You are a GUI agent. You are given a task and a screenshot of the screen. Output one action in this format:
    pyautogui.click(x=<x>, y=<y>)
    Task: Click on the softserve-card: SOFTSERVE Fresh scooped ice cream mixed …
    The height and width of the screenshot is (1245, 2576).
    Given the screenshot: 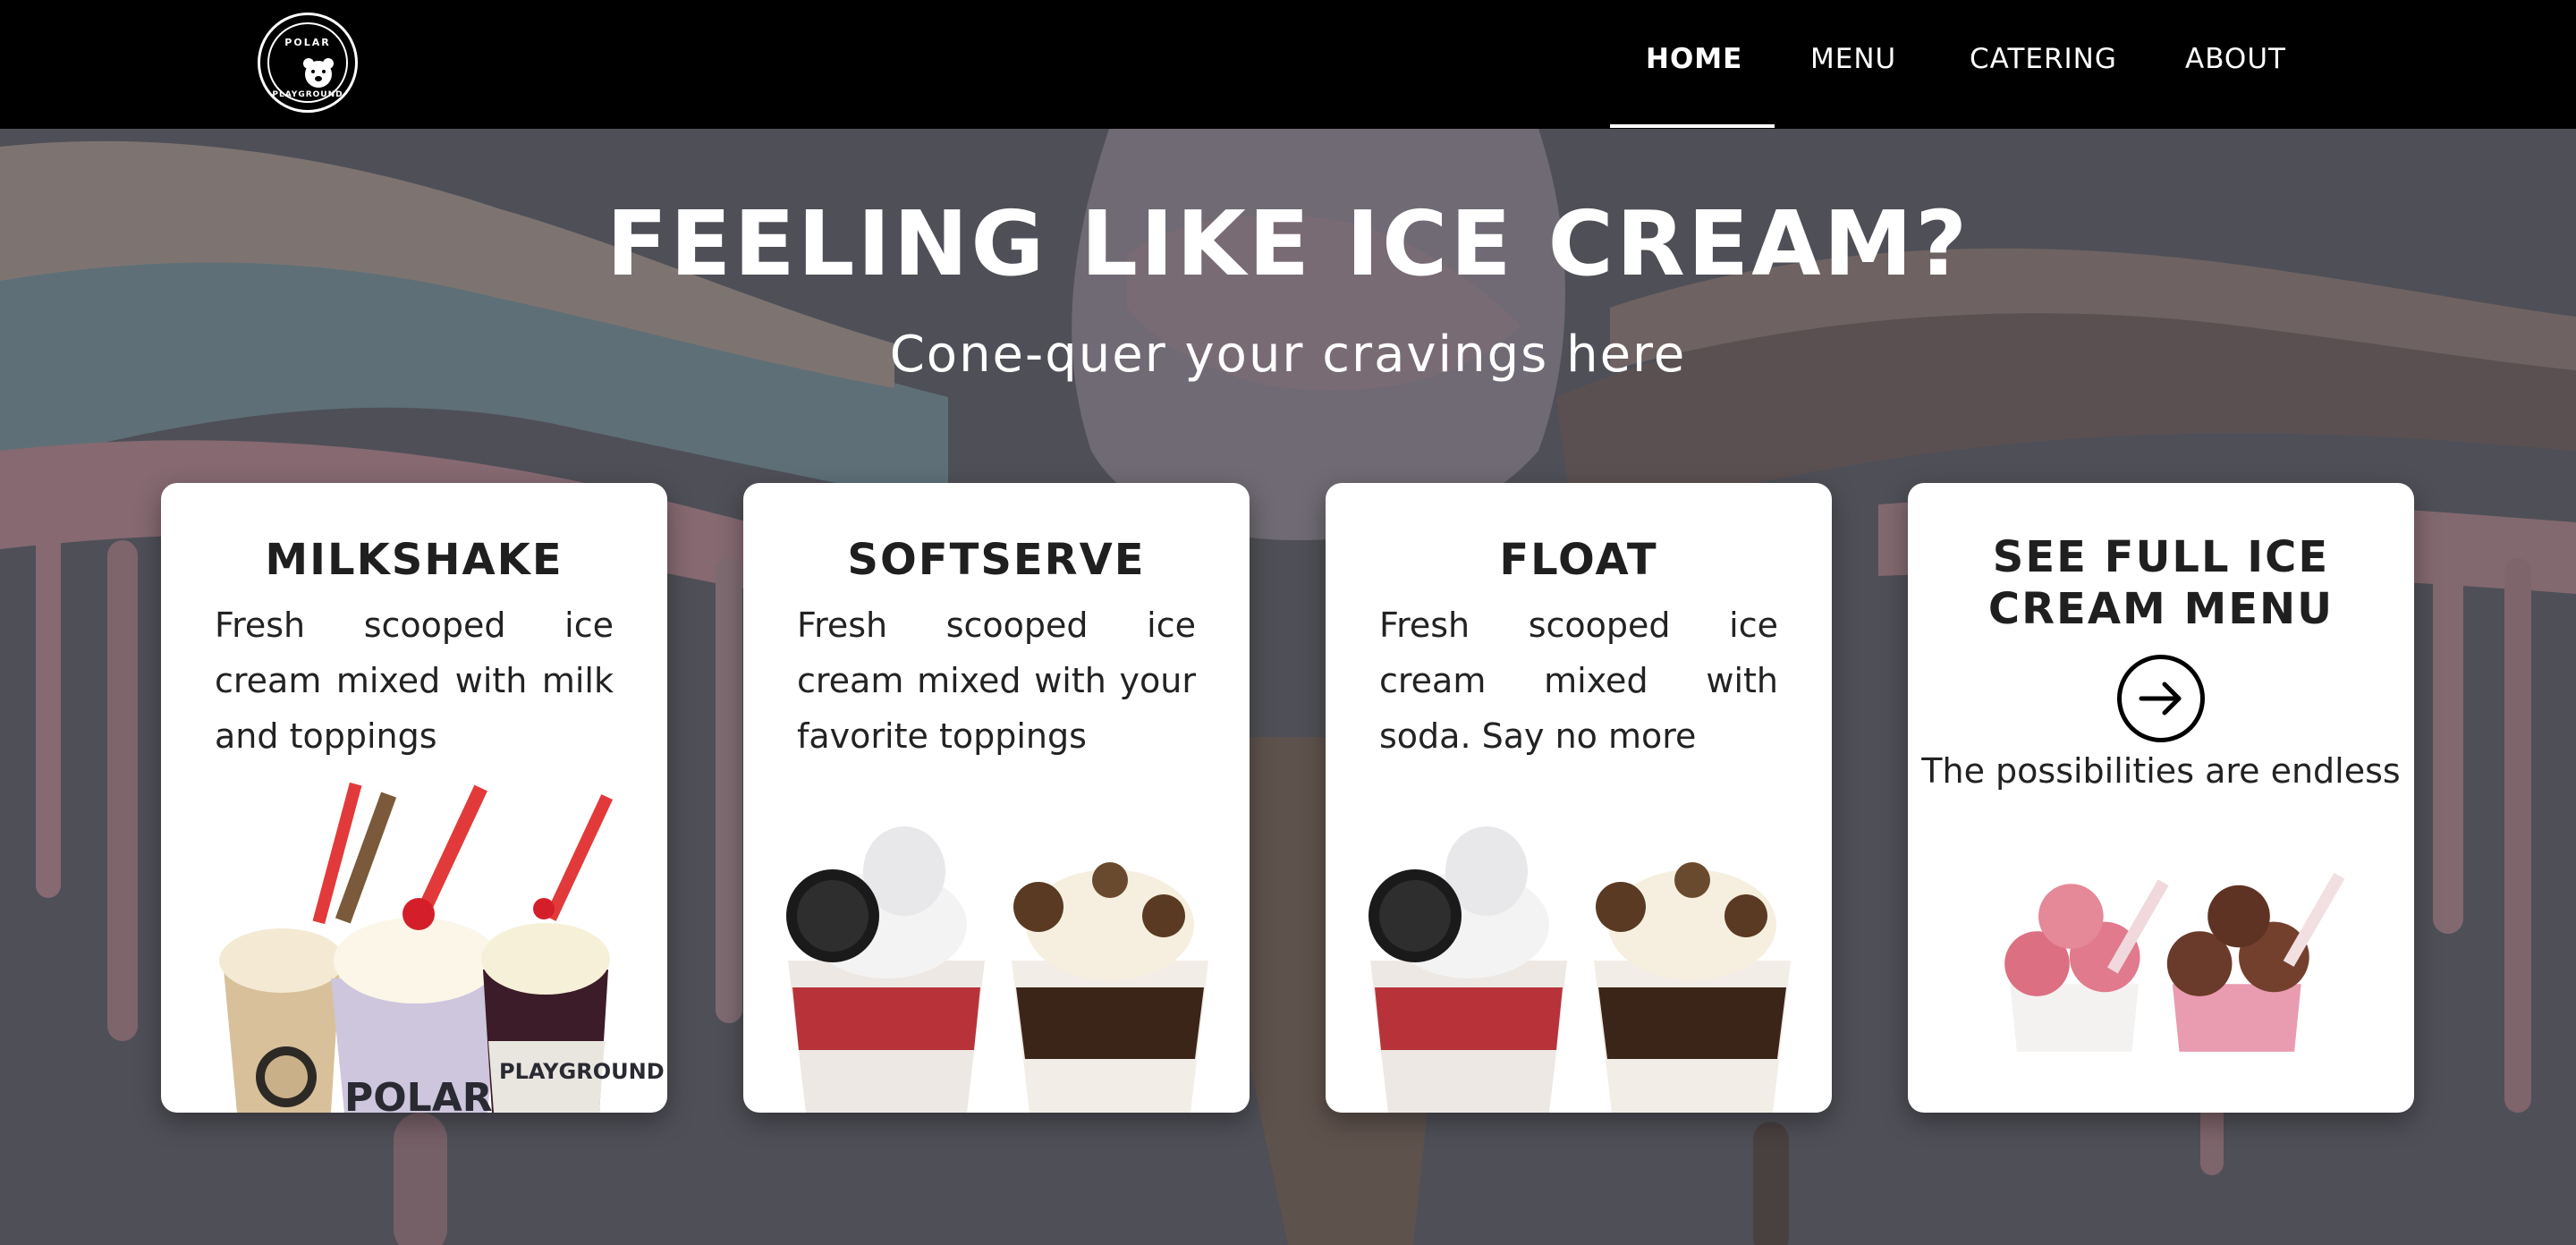 What is the action you would take?
    pyautogui.click(x=996, y=798)
    